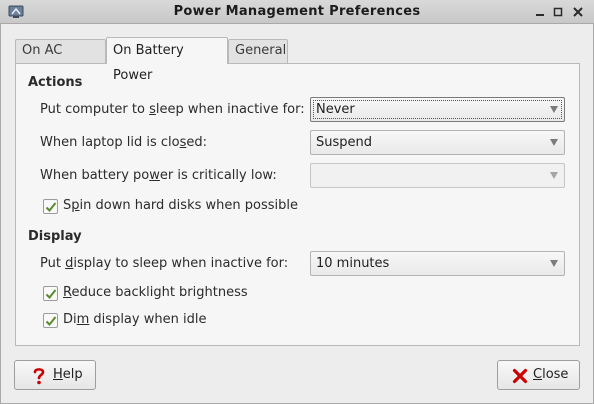  I want to click on tab-general: General, so click(258, 51).